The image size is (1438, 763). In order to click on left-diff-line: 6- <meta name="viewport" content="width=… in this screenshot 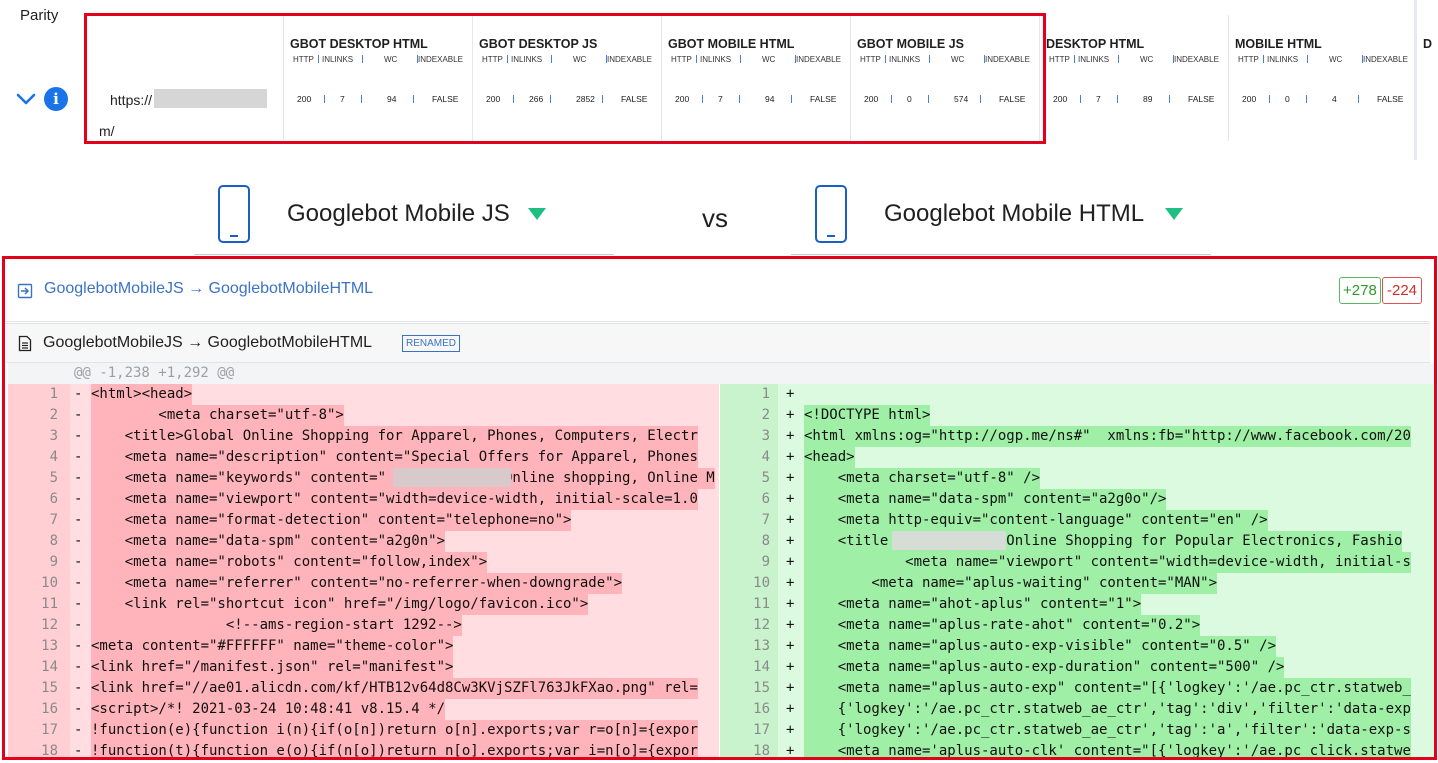, I will do `click(363, 499)`.